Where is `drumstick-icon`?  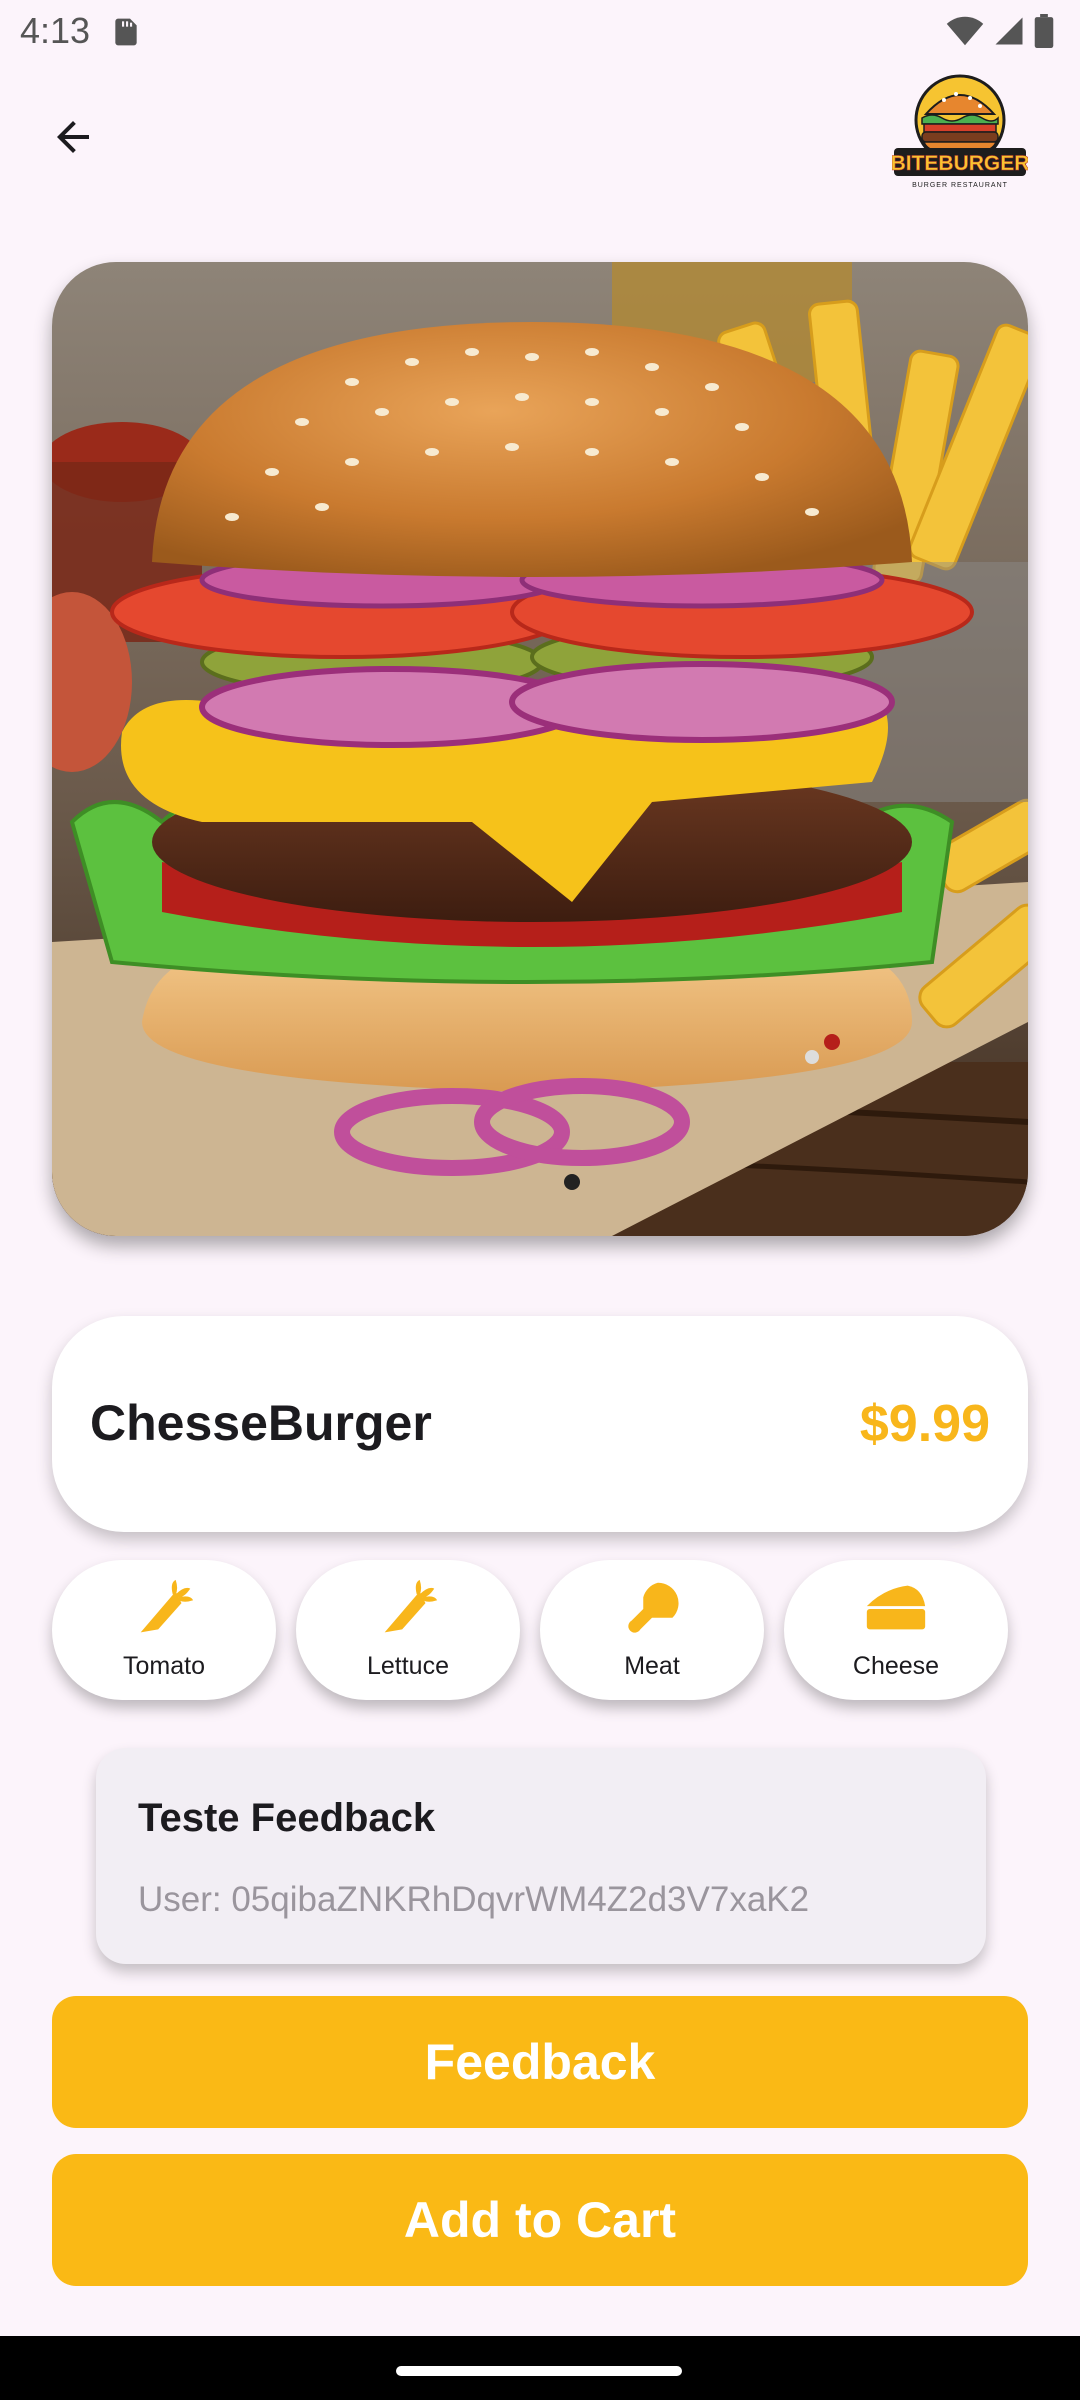
drumstick-icon is located at coordinates (653, 1607).